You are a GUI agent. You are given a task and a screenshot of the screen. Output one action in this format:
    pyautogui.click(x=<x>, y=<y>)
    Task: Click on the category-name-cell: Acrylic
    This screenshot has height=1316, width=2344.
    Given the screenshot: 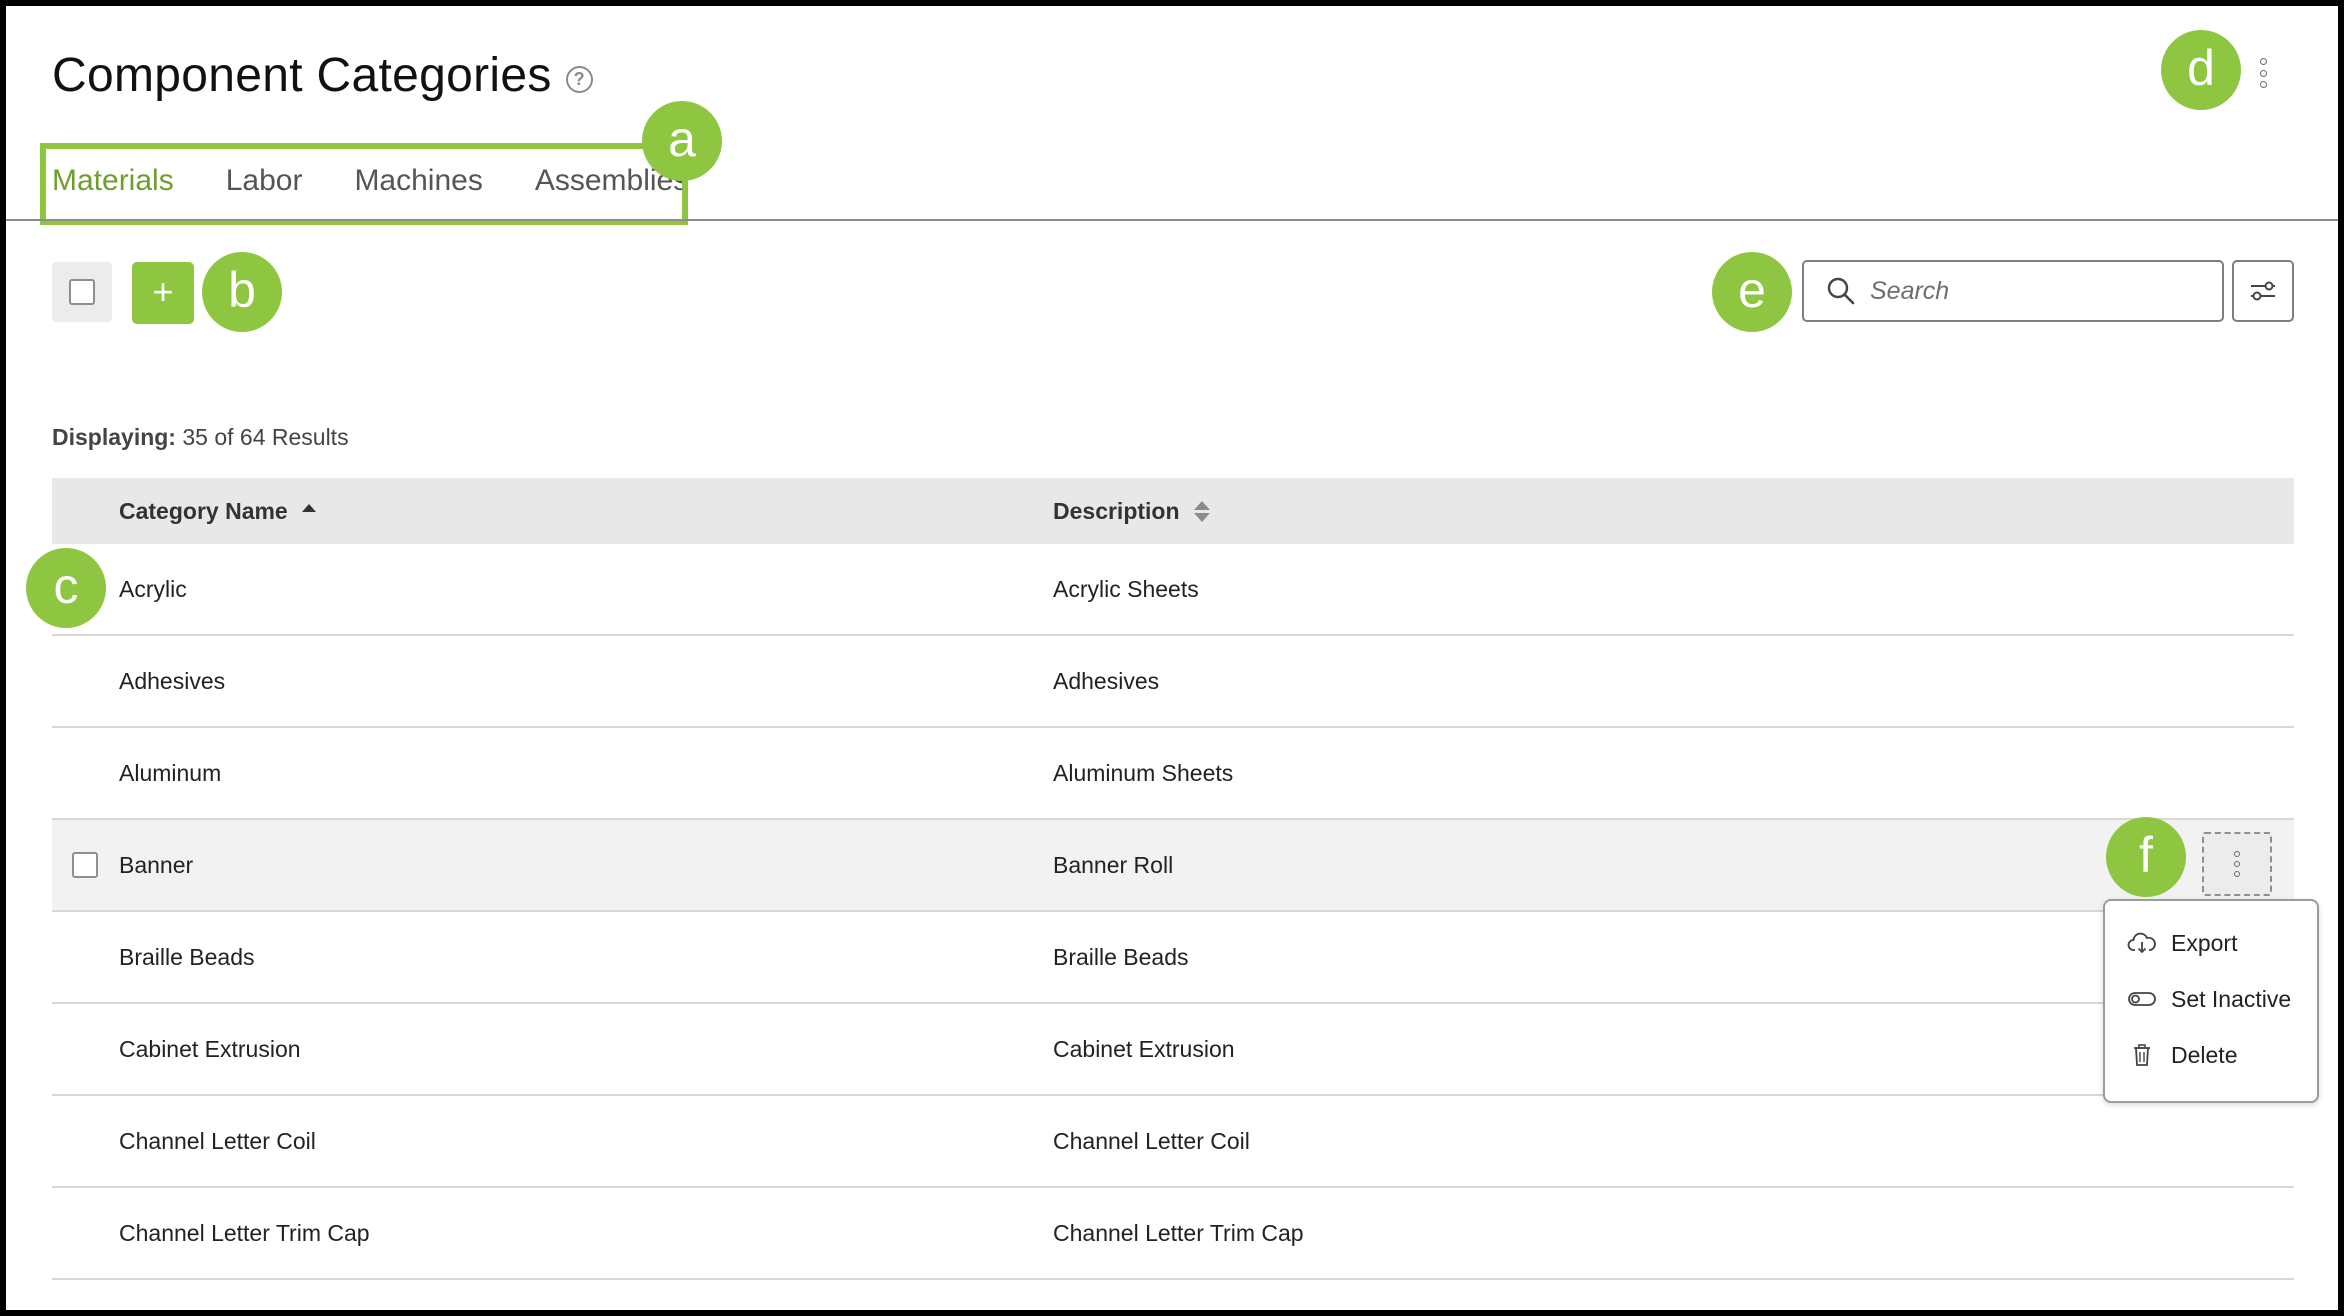 What is the action you would take?
    pyautogui.click(x=153, y=588)
    